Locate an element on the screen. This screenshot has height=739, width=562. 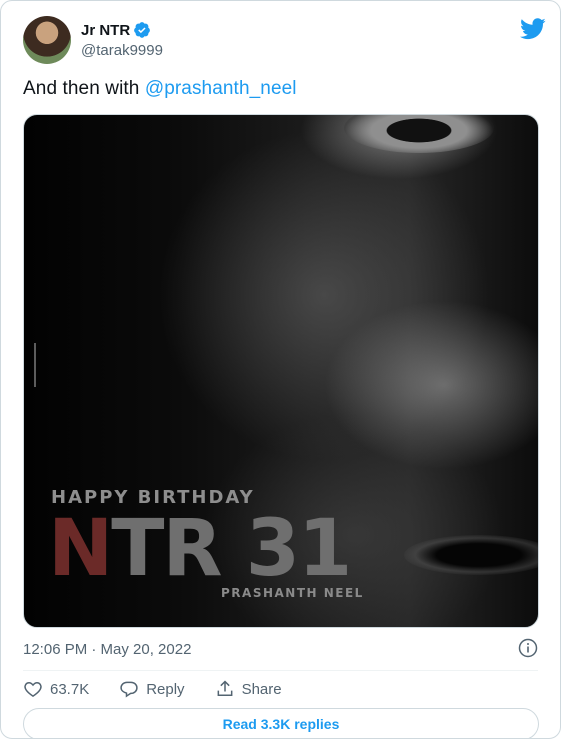
author-handle: @tarak9999 is located at coordinates (122, 50).